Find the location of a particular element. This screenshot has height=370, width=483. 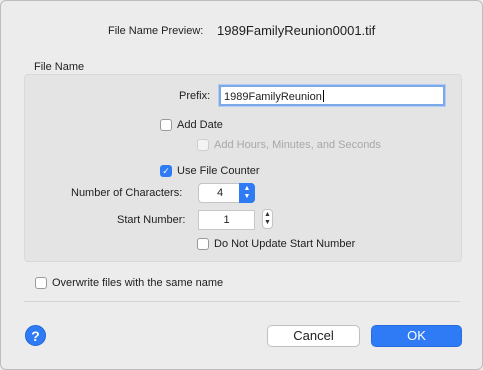

text-cursor is located at coordinates (323, 96).